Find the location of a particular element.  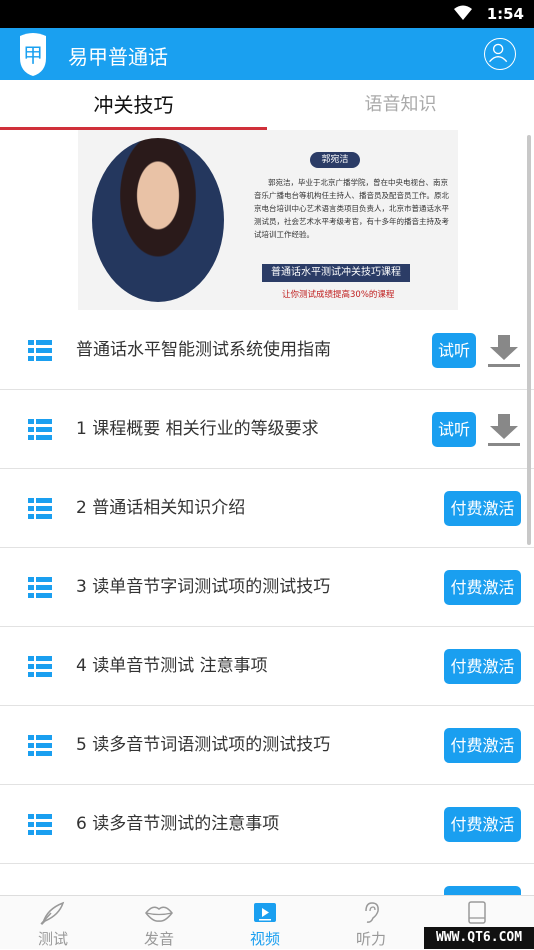

list-item: 付费激活 is located at coordinates (267, 879).